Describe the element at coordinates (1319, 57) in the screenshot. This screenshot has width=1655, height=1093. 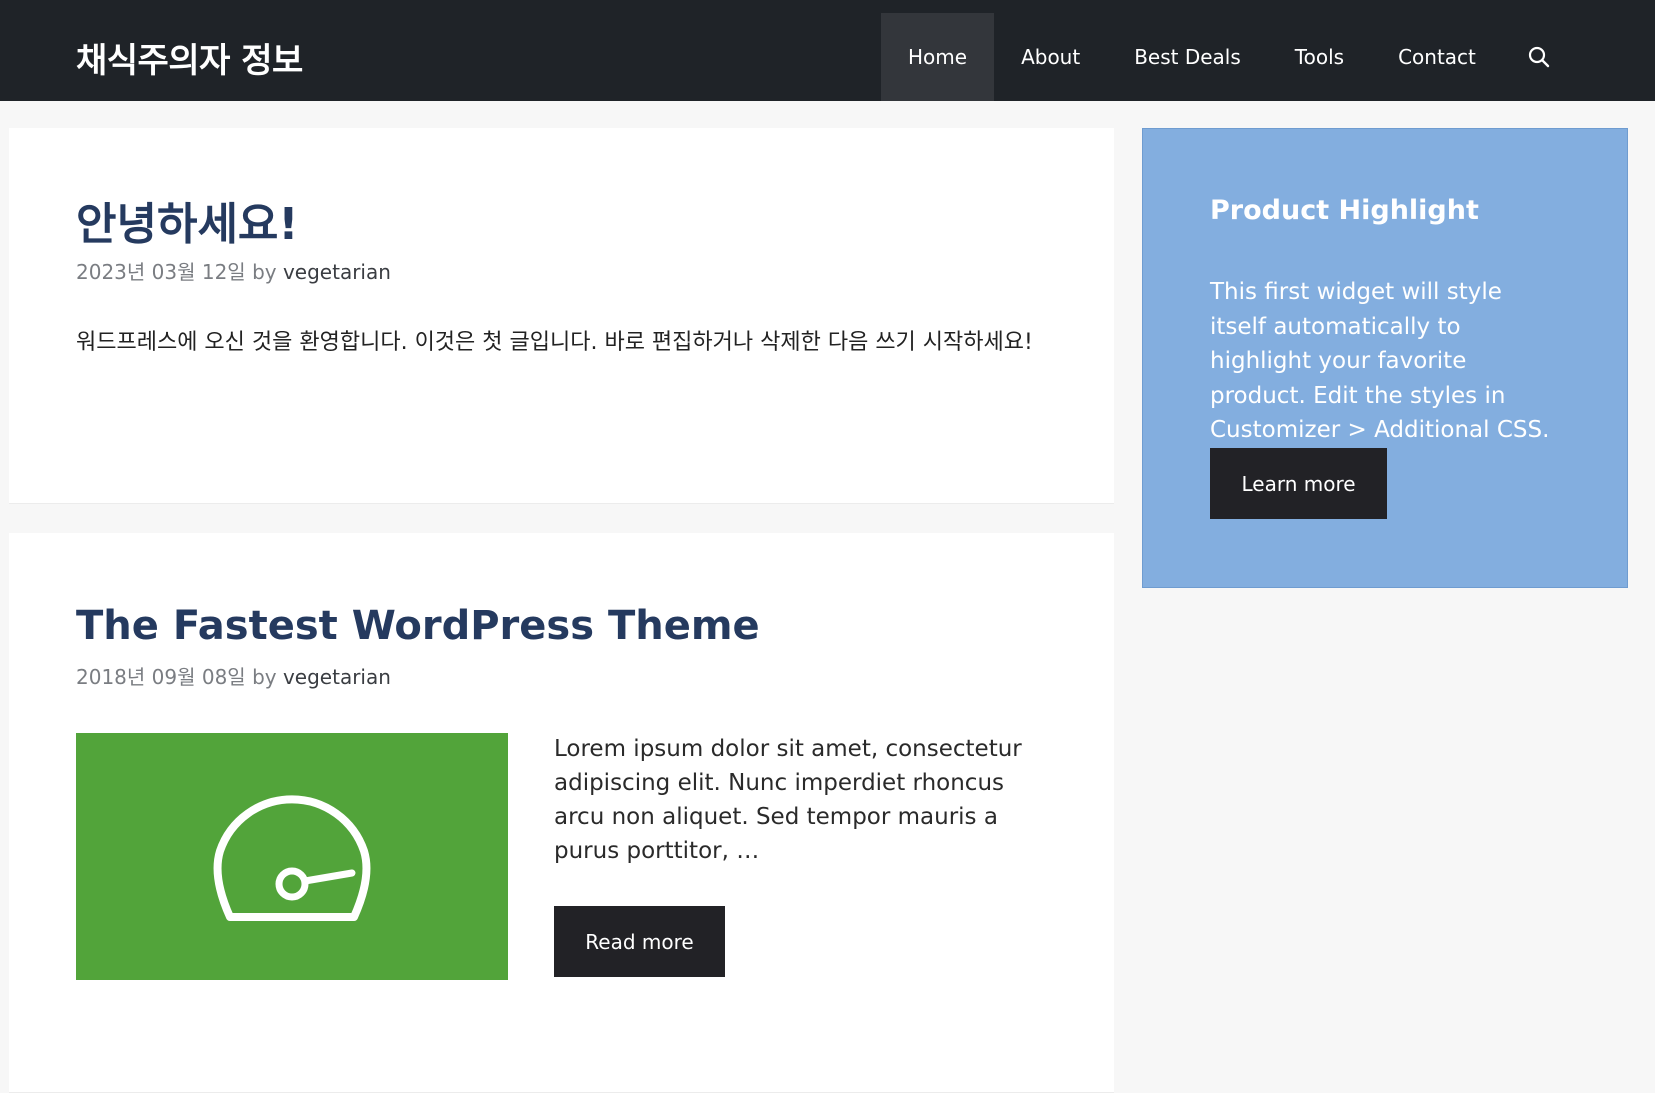
I see `nav-item-tools: Tools` at that location.